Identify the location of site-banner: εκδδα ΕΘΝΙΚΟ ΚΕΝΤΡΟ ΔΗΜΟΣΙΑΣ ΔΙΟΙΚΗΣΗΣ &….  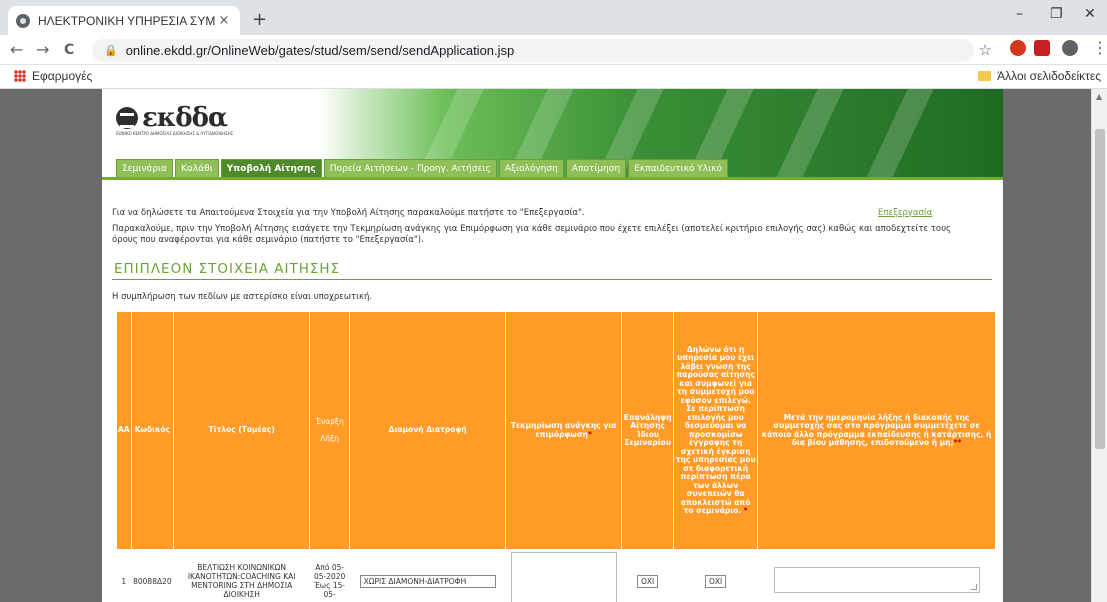
(552, 133).